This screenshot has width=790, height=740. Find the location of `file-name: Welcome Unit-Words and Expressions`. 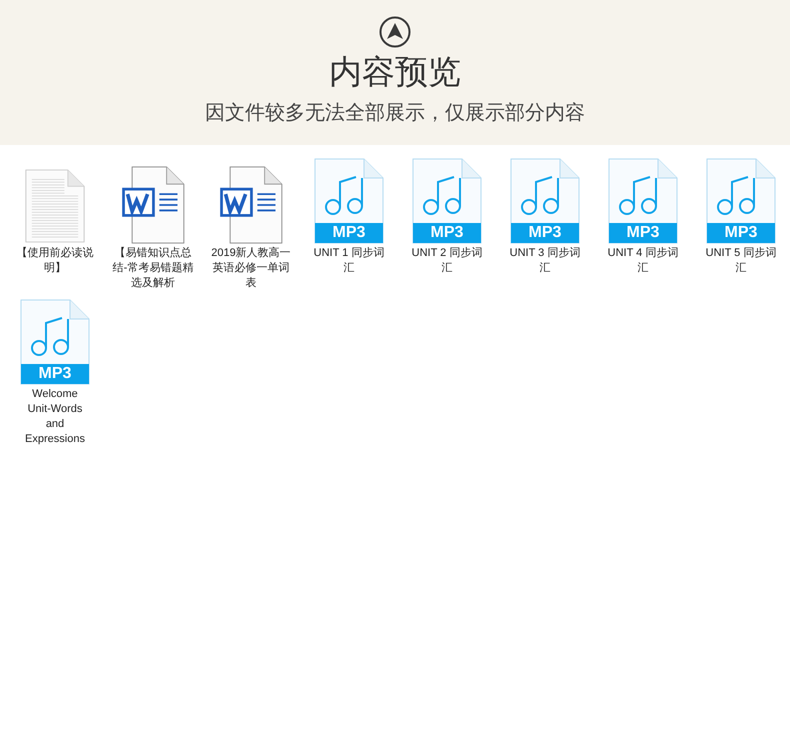

file-name: Welcome Unit-Words and Expressions is located at coordinates (55, 417).